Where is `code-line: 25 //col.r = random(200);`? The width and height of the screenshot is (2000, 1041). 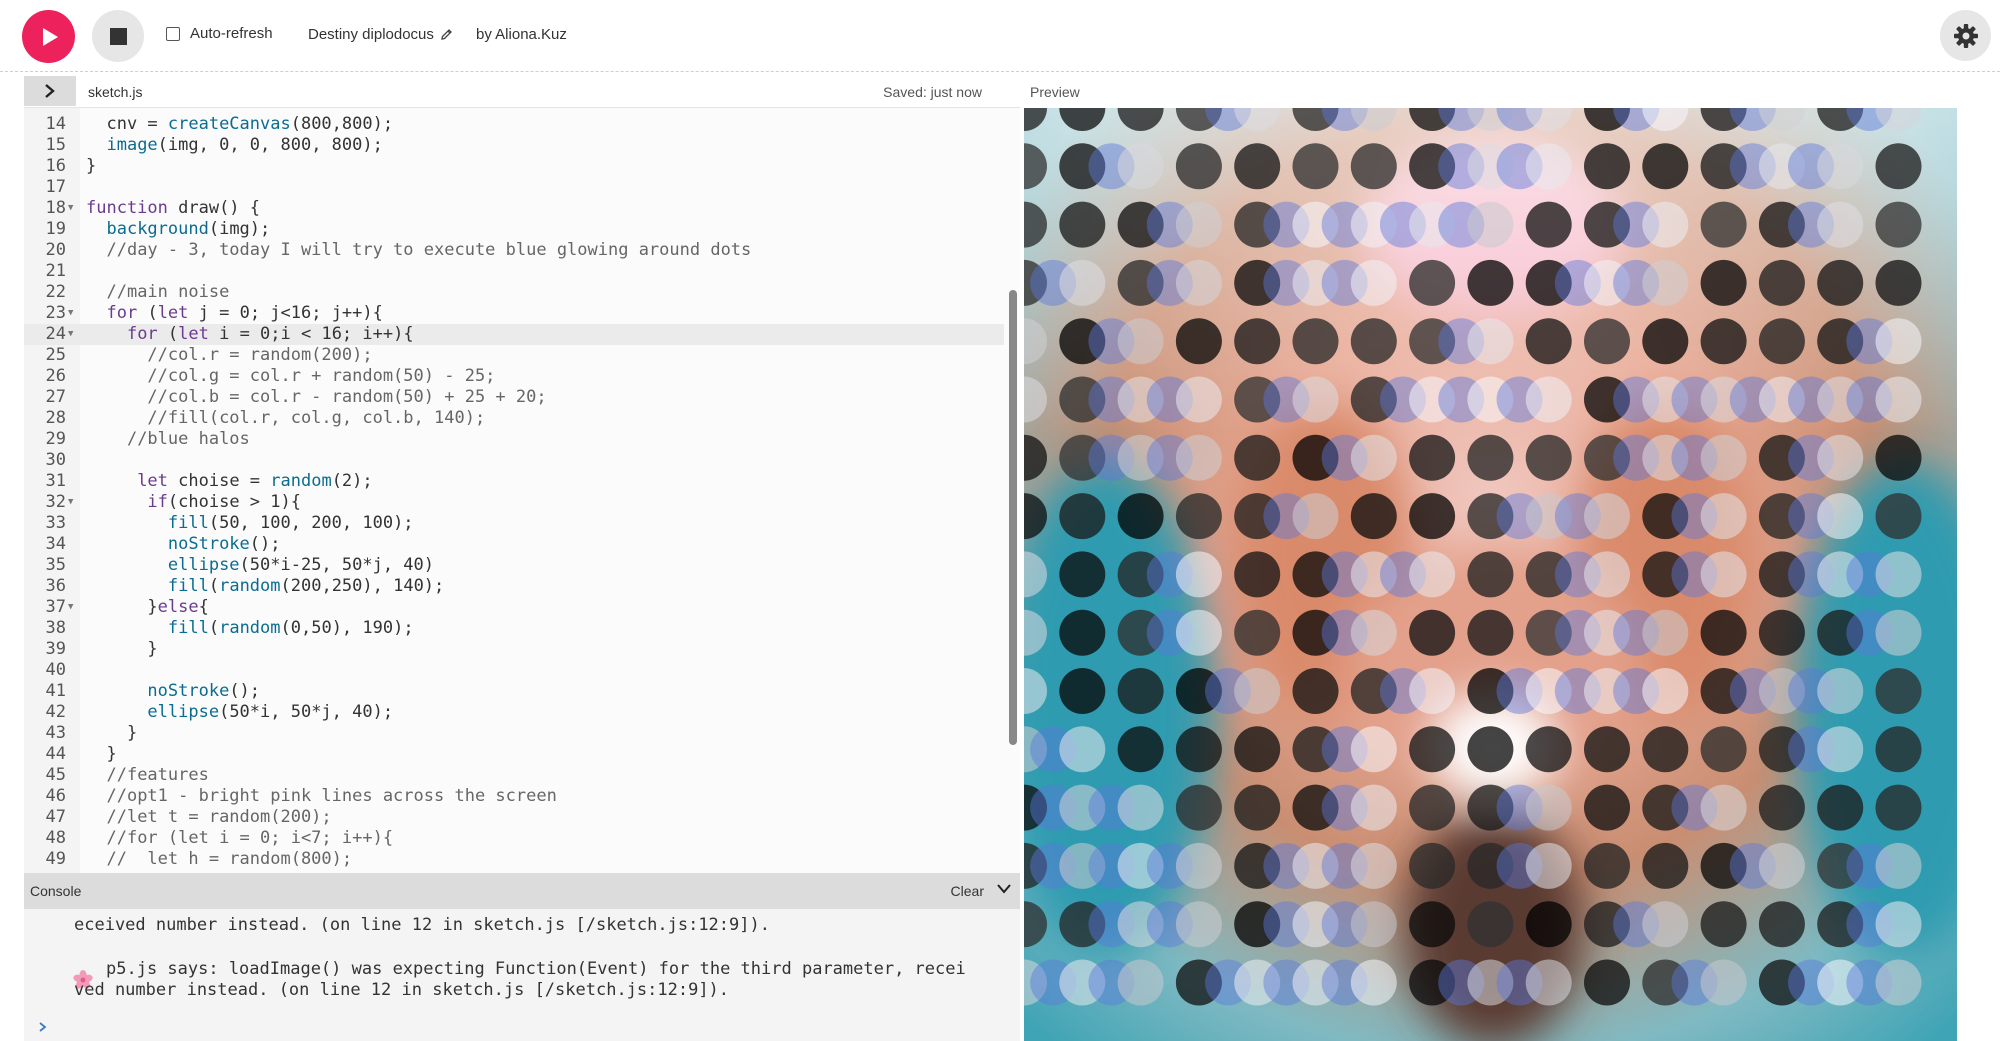 code-line: 25 //col.r = random(200); is located at coordinates (514, 355).